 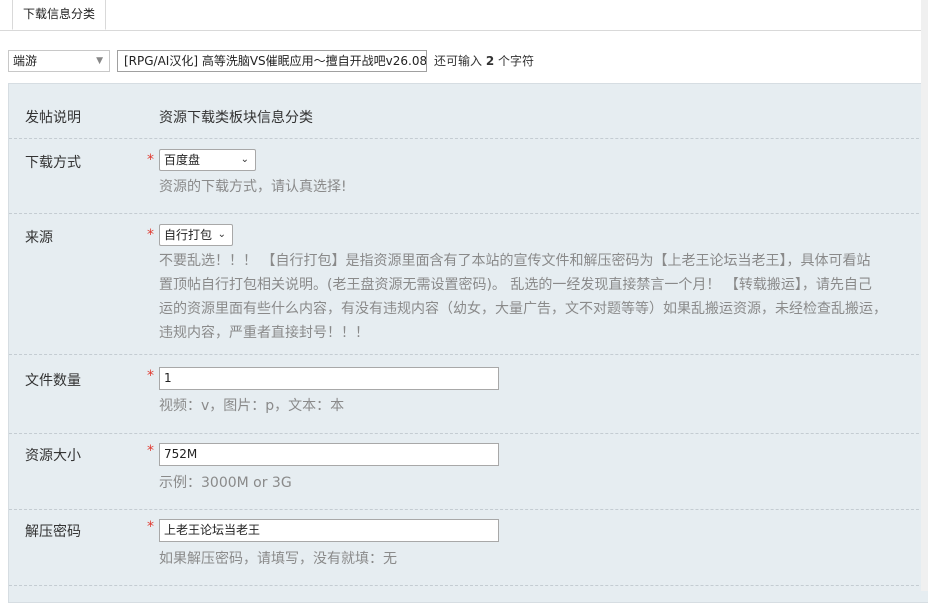 What do you see at coordinates (272, 61) in the screenshot?
I see `title-input: [RPG/AI汉化] 高等洗脑VS催眠应用～擅自开战吧v26.08.` at bounding box center [272, 61].